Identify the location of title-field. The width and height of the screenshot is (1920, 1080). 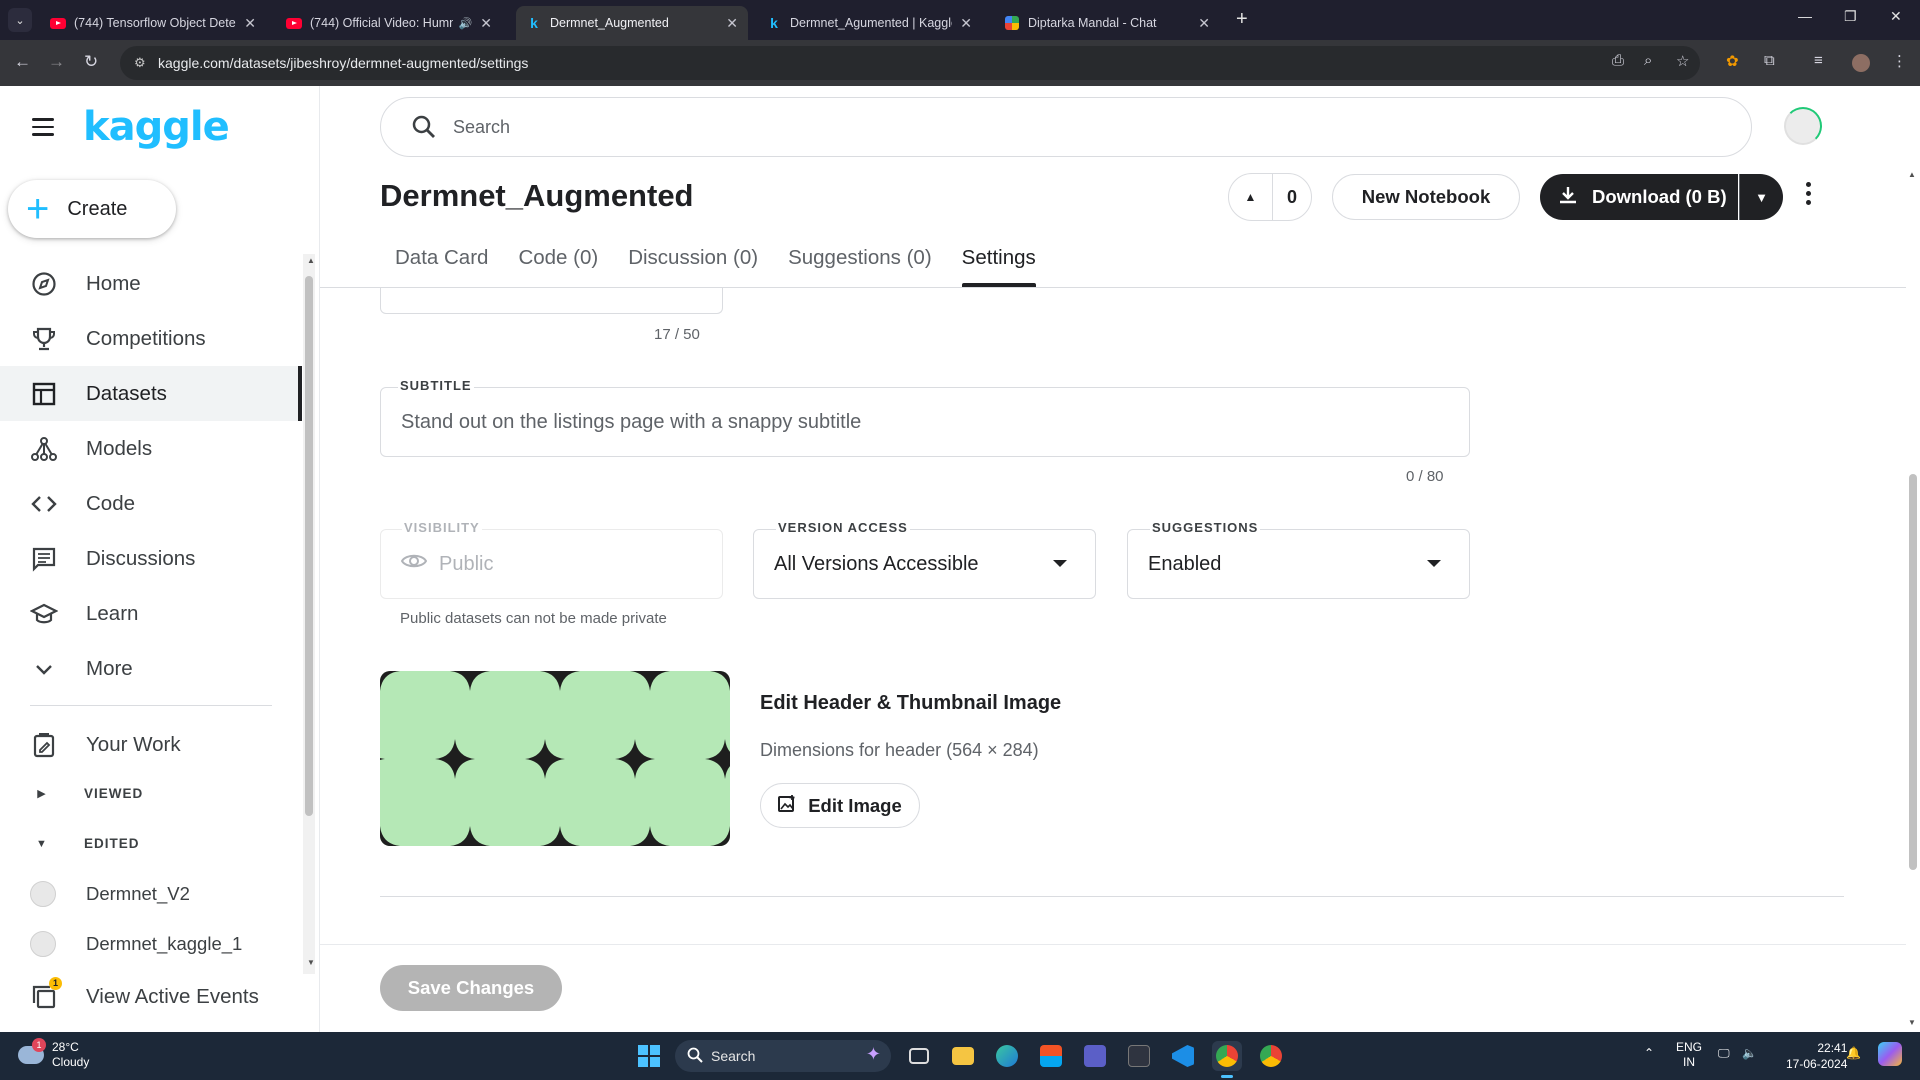
(551, 301).